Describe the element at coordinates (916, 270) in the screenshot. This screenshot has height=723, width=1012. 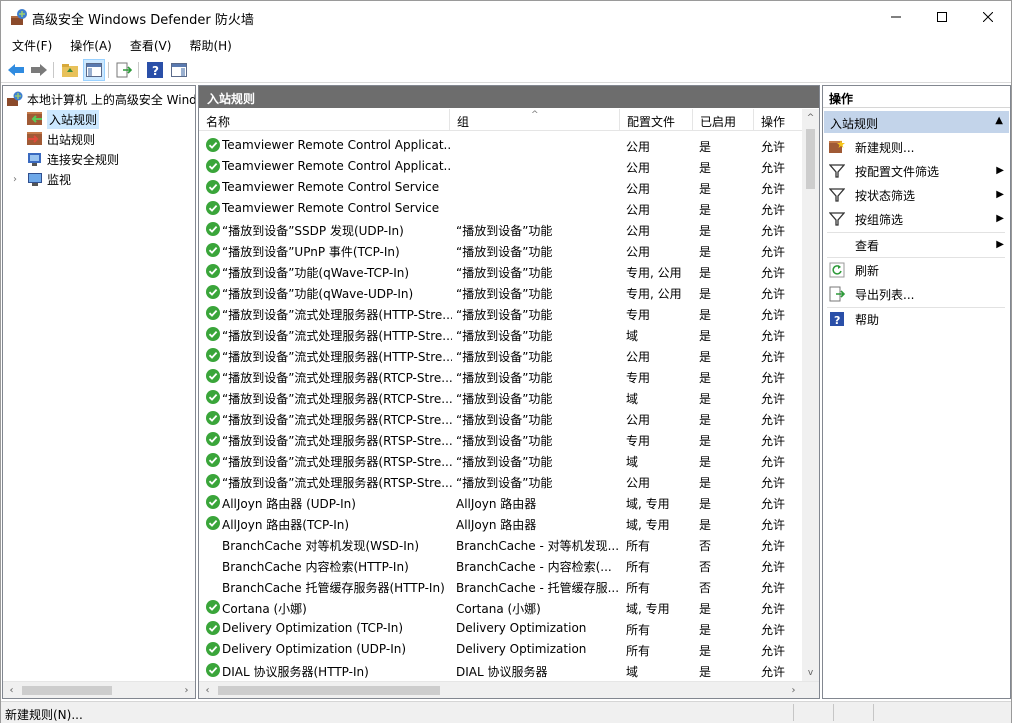
I see `action-refresh: 刷新` at that location.